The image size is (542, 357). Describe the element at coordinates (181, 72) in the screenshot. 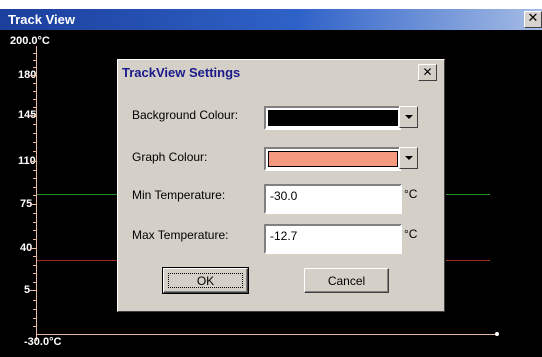

I see `dialog-title: TrackView Settings` at that location.